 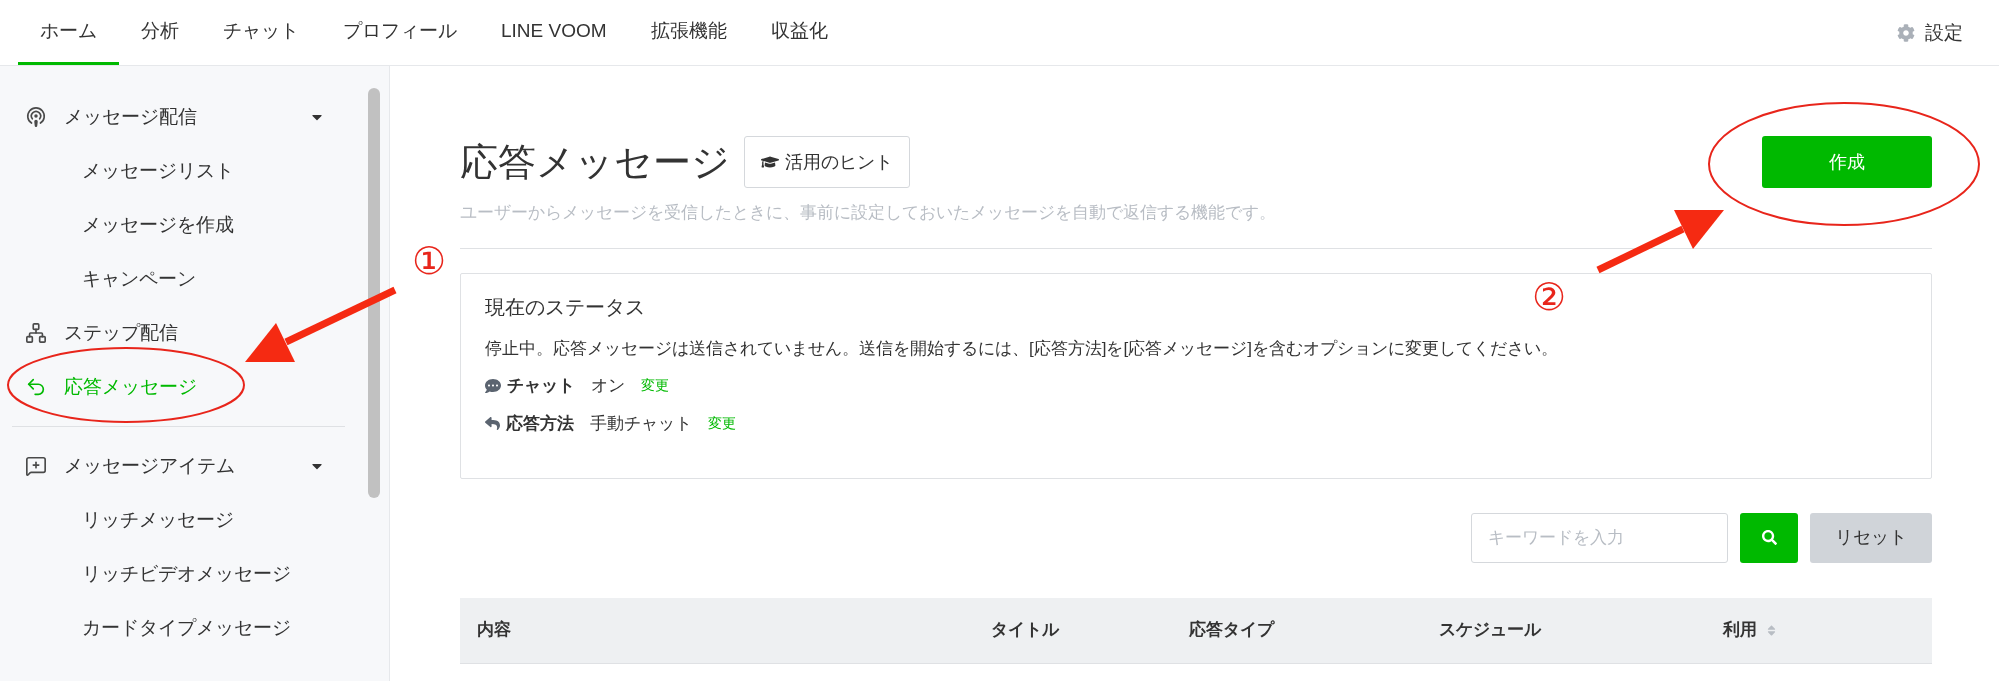 I want to click on broadcast-icon, so click(x=36, y=117).